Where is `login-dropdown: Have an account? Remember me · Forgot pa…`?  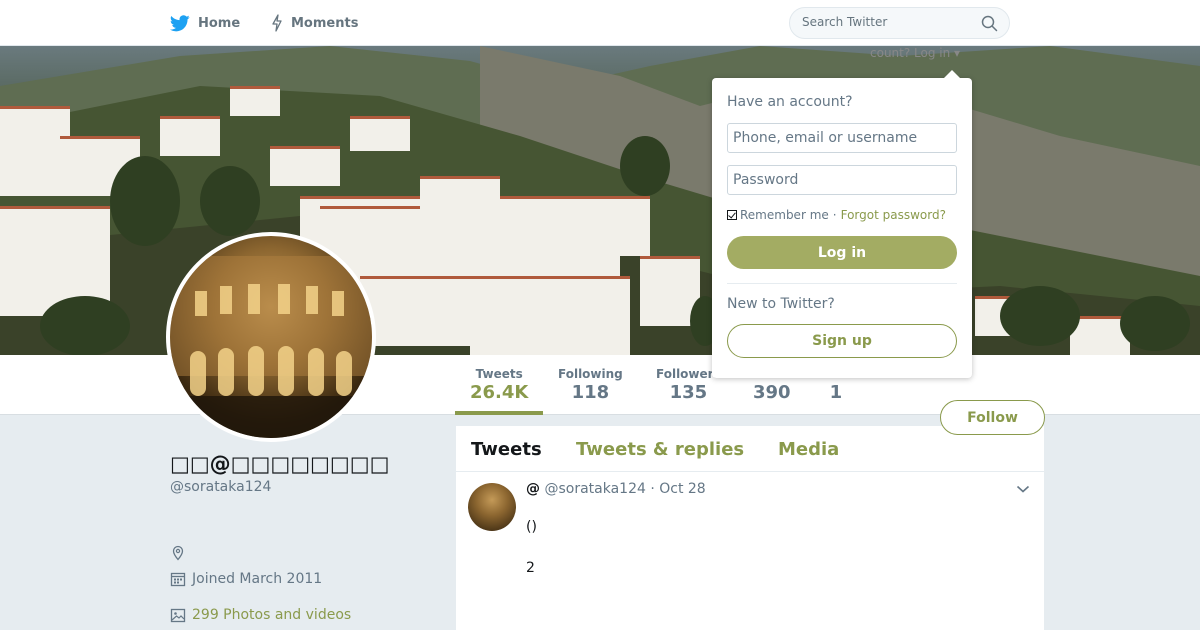 login-dropdown: Have an account? Remember me · Forgot pa… is located at coordinates (842, 228).